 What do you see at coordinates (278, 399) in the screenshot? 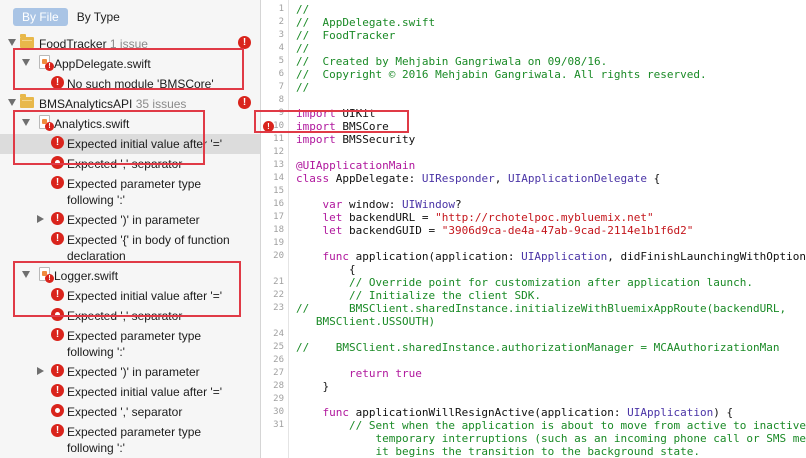
I see `line-number: 29` at bounding box center [278, 399].